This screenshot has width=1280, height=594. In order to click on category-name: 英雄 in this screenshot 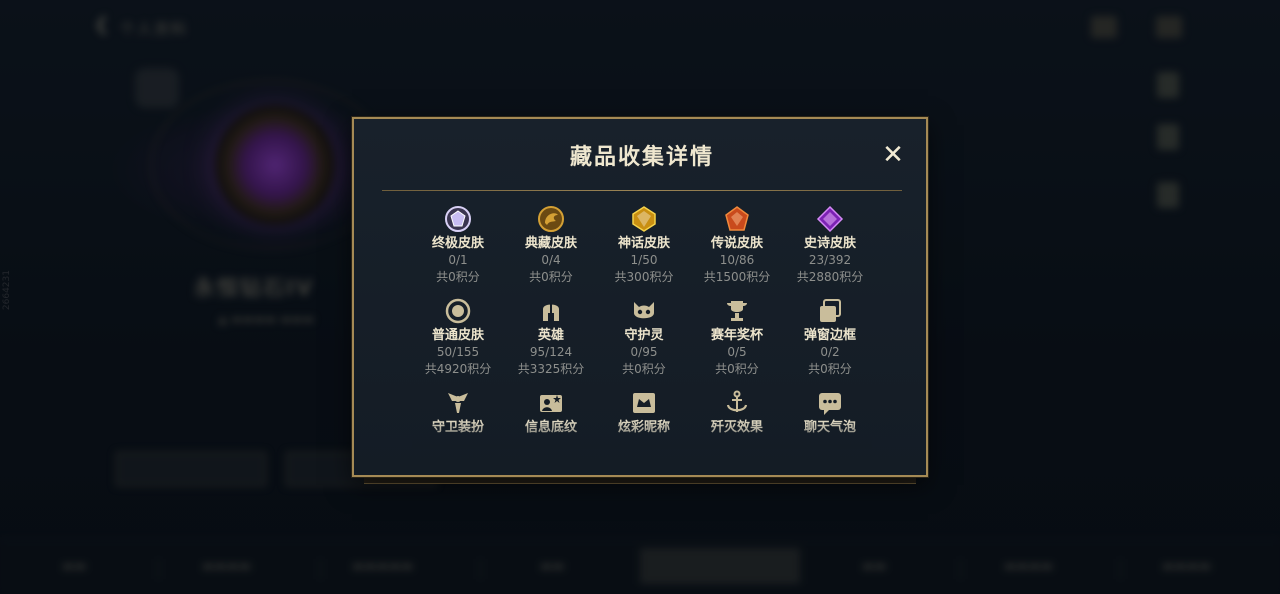, I will do `click(550, 335)`.